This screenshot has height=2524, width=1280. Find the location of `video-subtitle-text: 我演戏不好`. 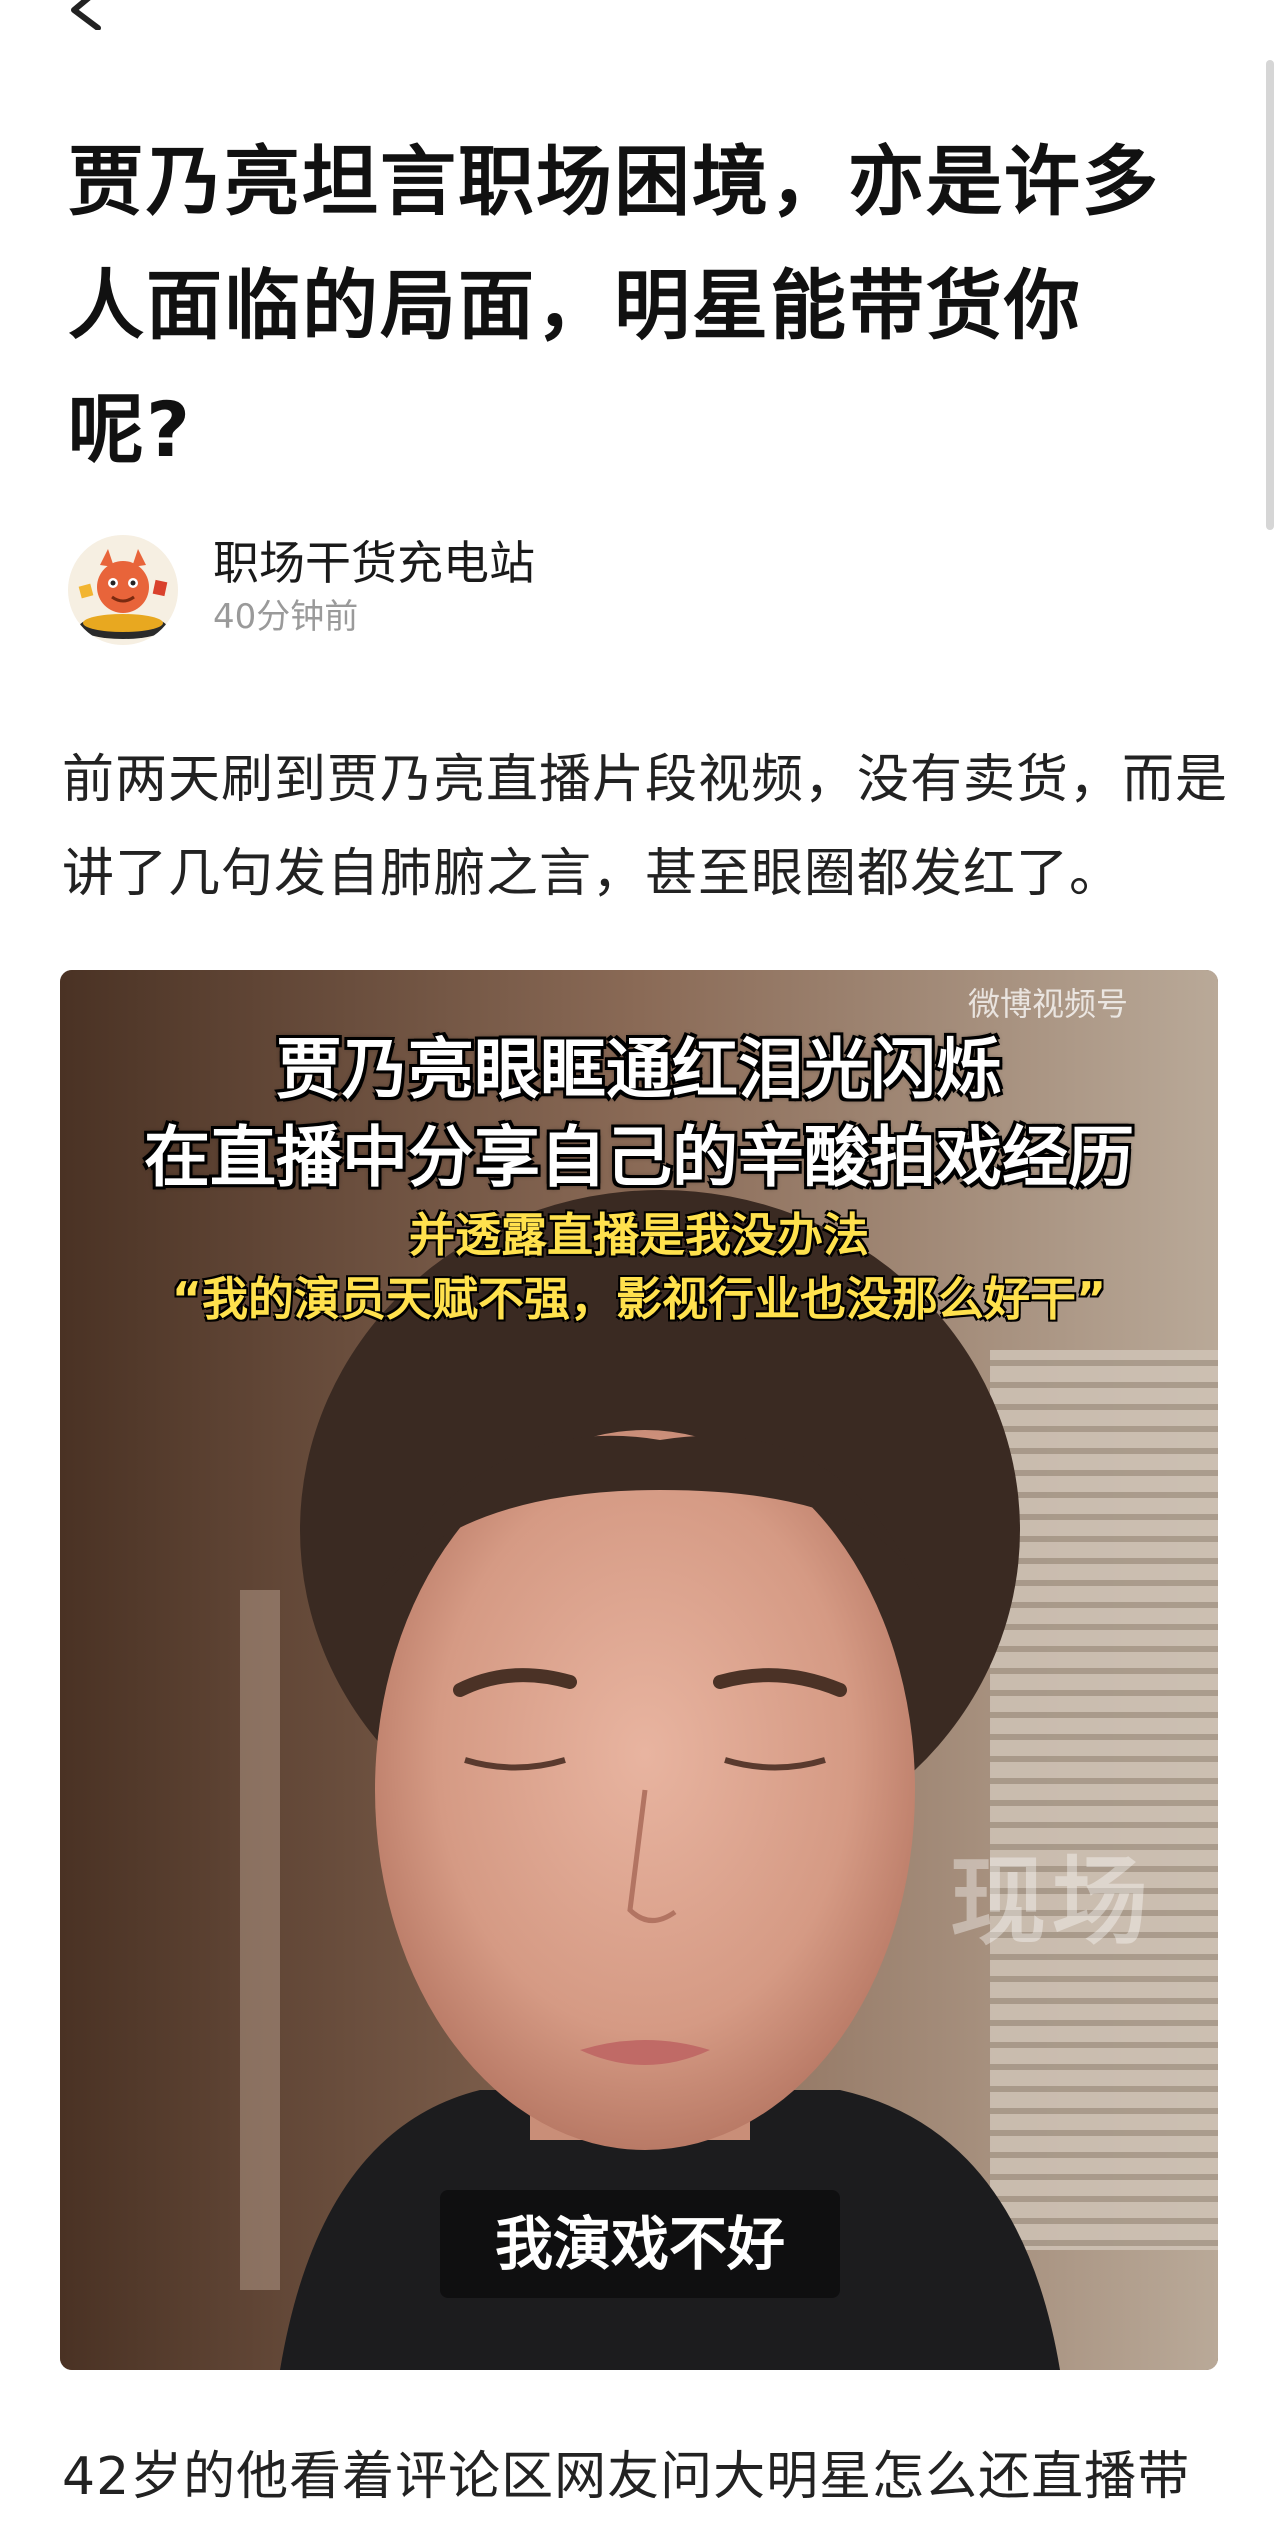

video-subtitle-text: 我演戏不好 is located at coordinates (639, 2244).